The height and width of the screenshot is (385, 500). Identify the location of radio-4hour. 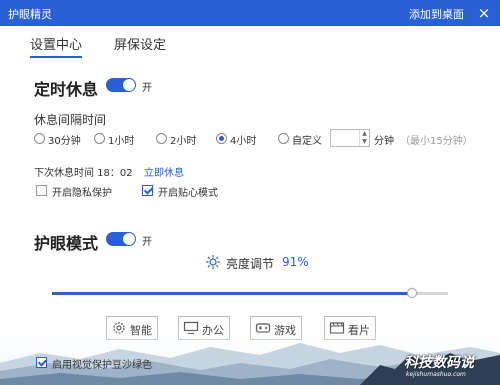
(221, 138).